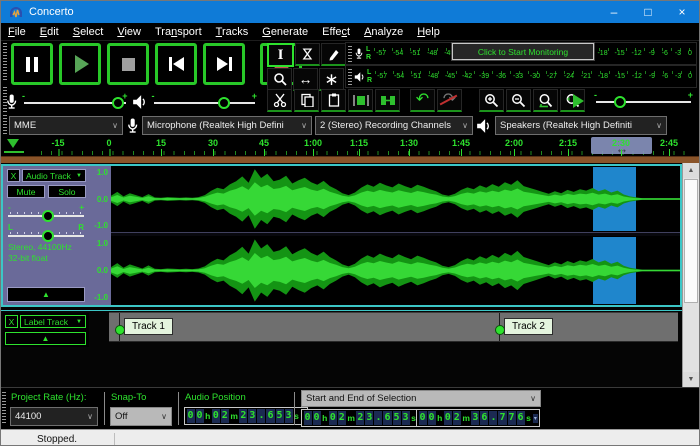 This screenshot has height=446, width=700. Describe the element at coordinates (148, 326) in the screenshot. I see `label-text: Track 1` at that location.